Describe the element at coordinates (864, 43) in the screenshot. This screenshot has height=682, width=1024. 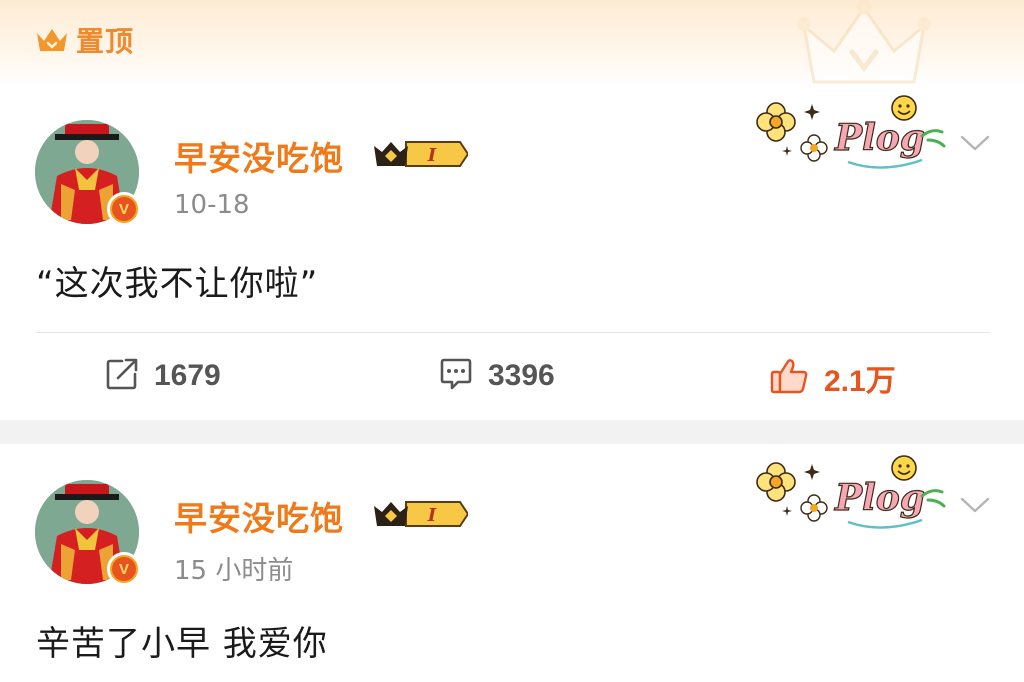
I see `crown-watermark-icon` at that location.